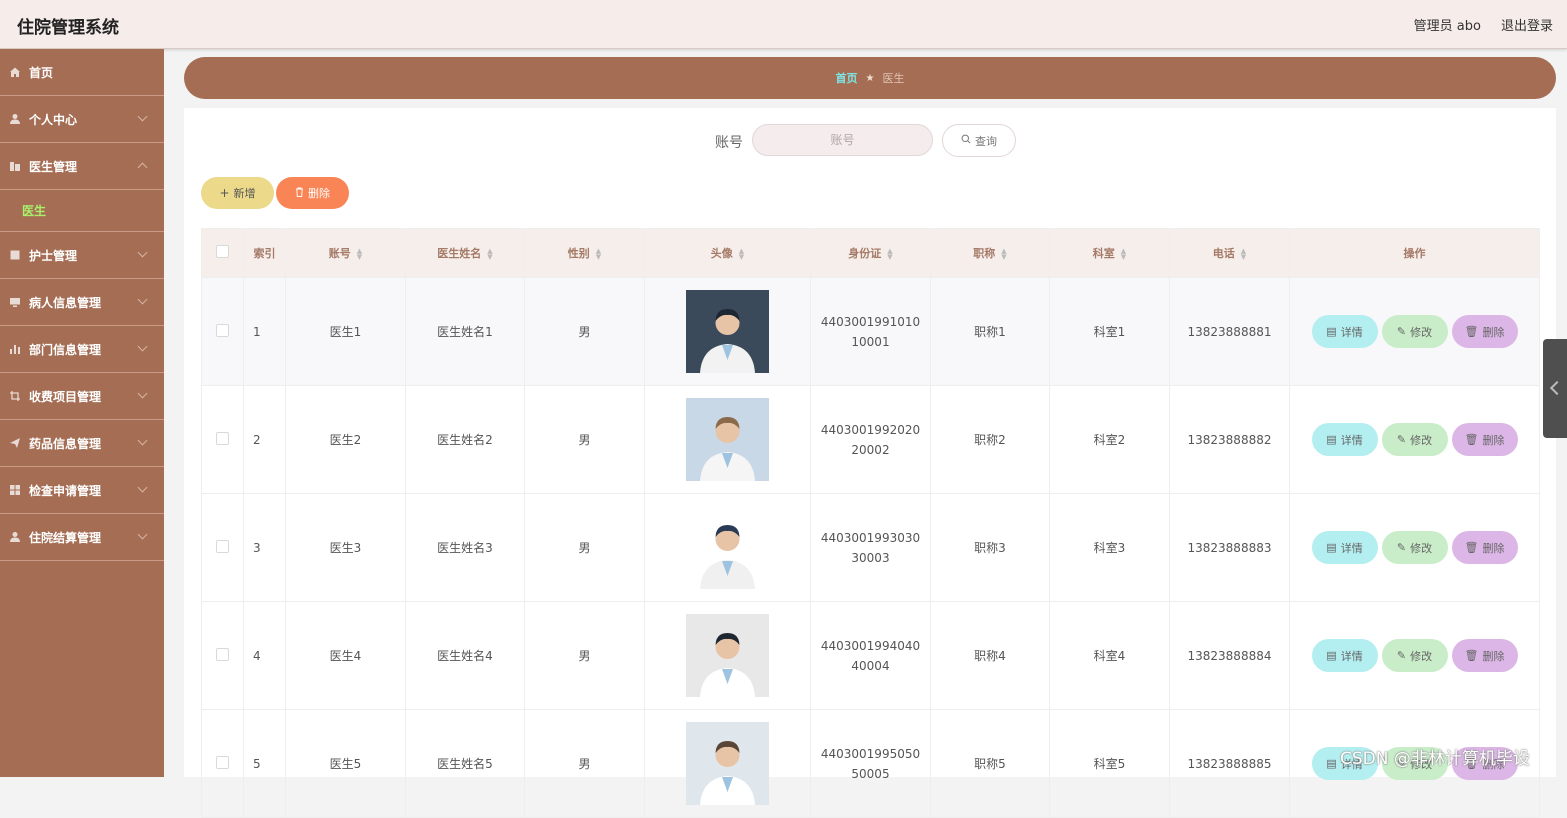 The image size is (1567, 818). I want to click on app-title: 住院管理系统, so click(68, 28).